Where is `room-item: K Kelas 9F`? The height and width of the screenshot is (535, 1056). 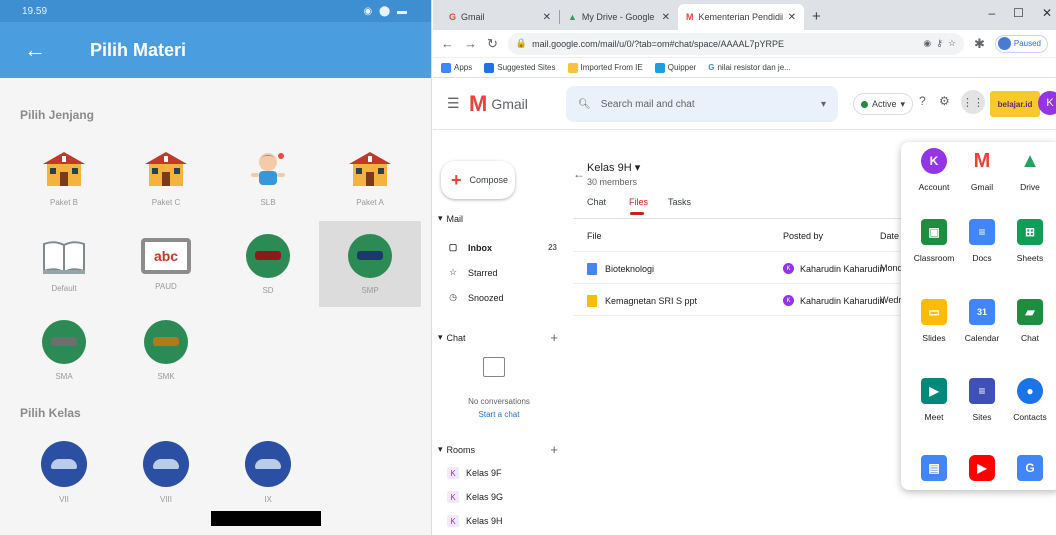 room-item: K Kelas 9F is located at coordinates (474, 473).